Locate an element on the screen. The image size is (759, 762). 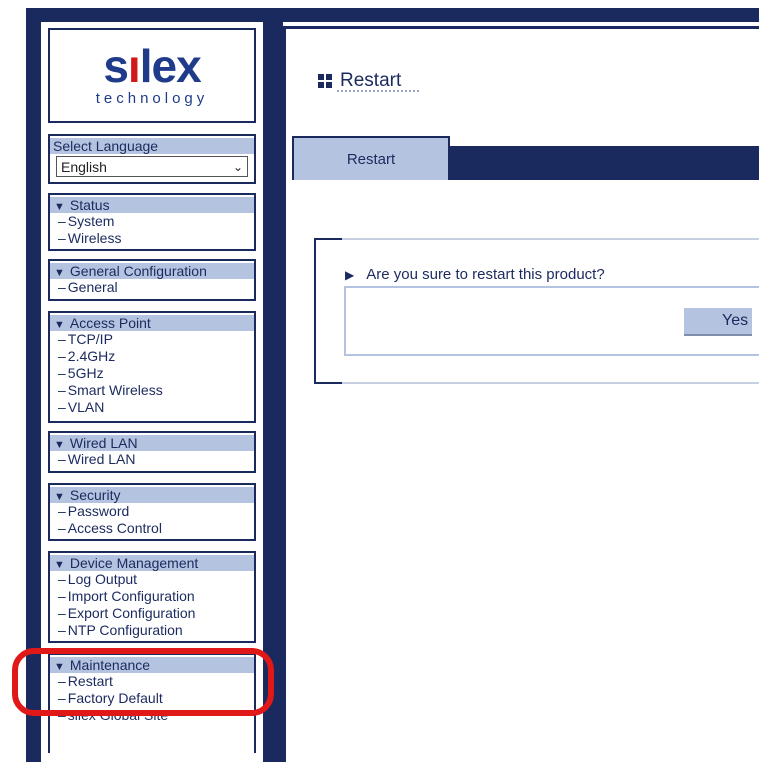
general-section: ▼ General Configuration – General is located at coordinates (152, 280).